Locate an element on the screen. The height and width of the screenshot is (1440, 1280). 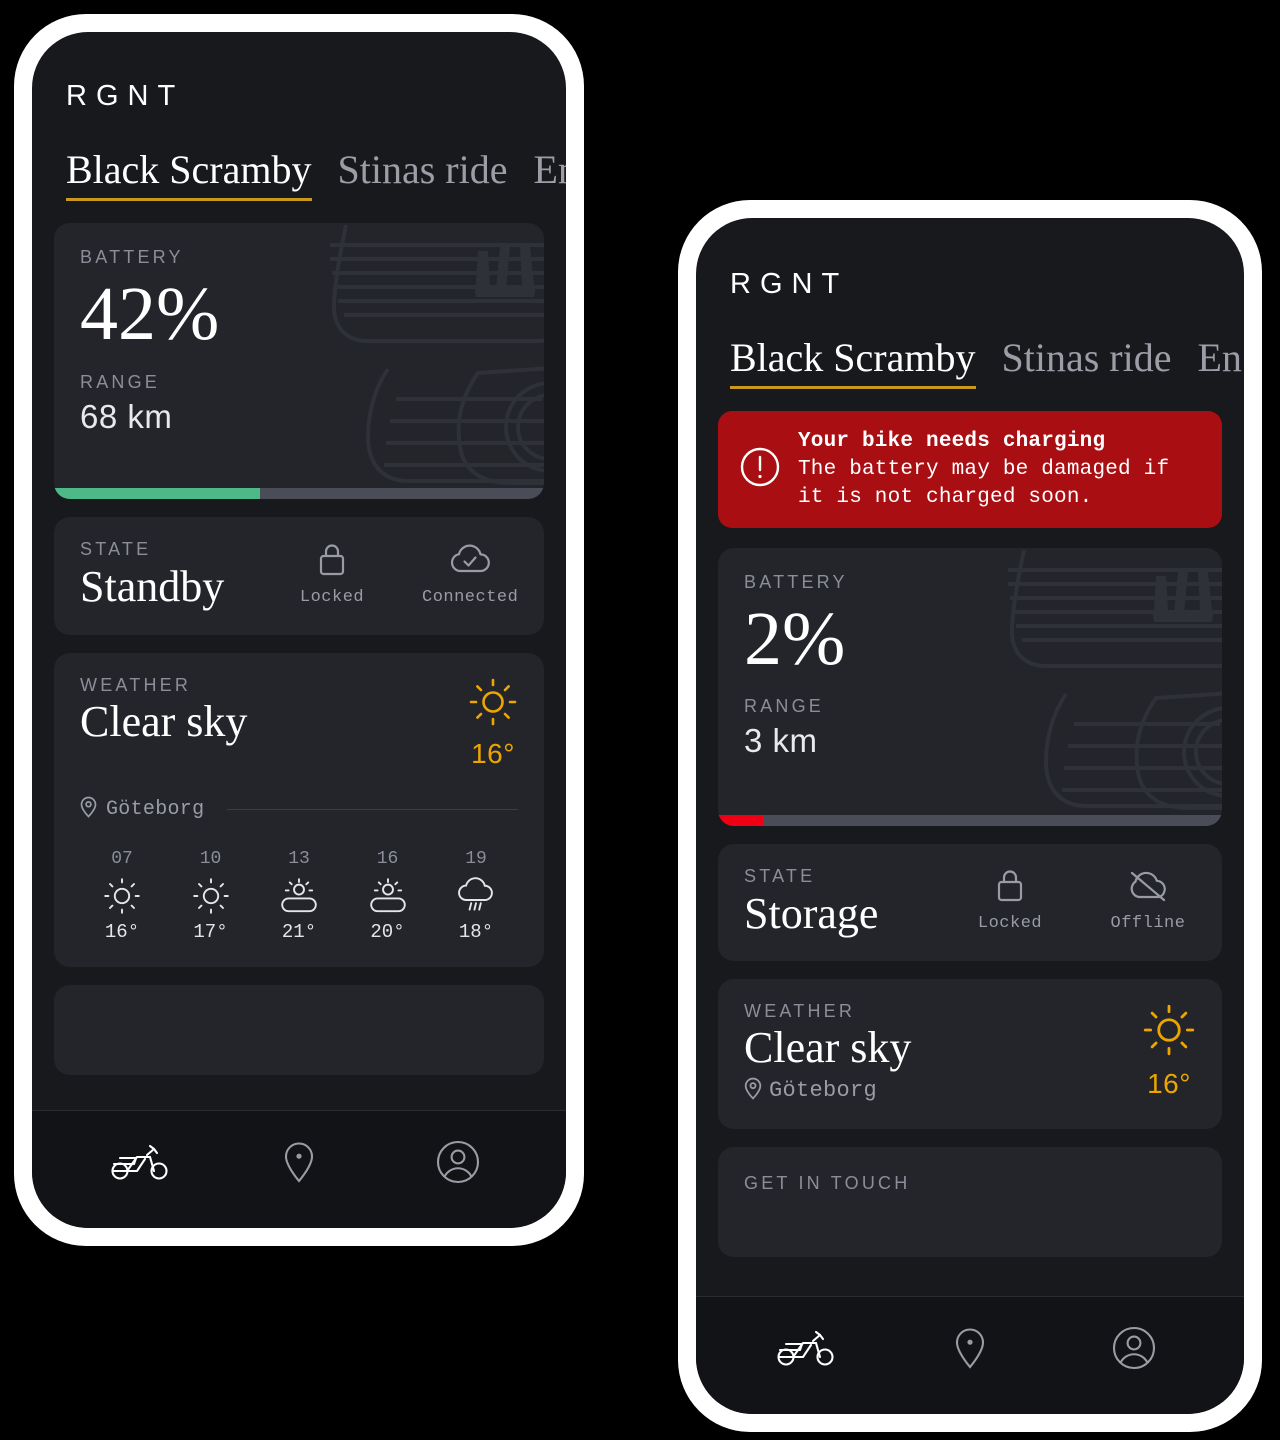
battery-card-left: BATTERY 42% RANGE 68 km is located at coordinates (299, 361).